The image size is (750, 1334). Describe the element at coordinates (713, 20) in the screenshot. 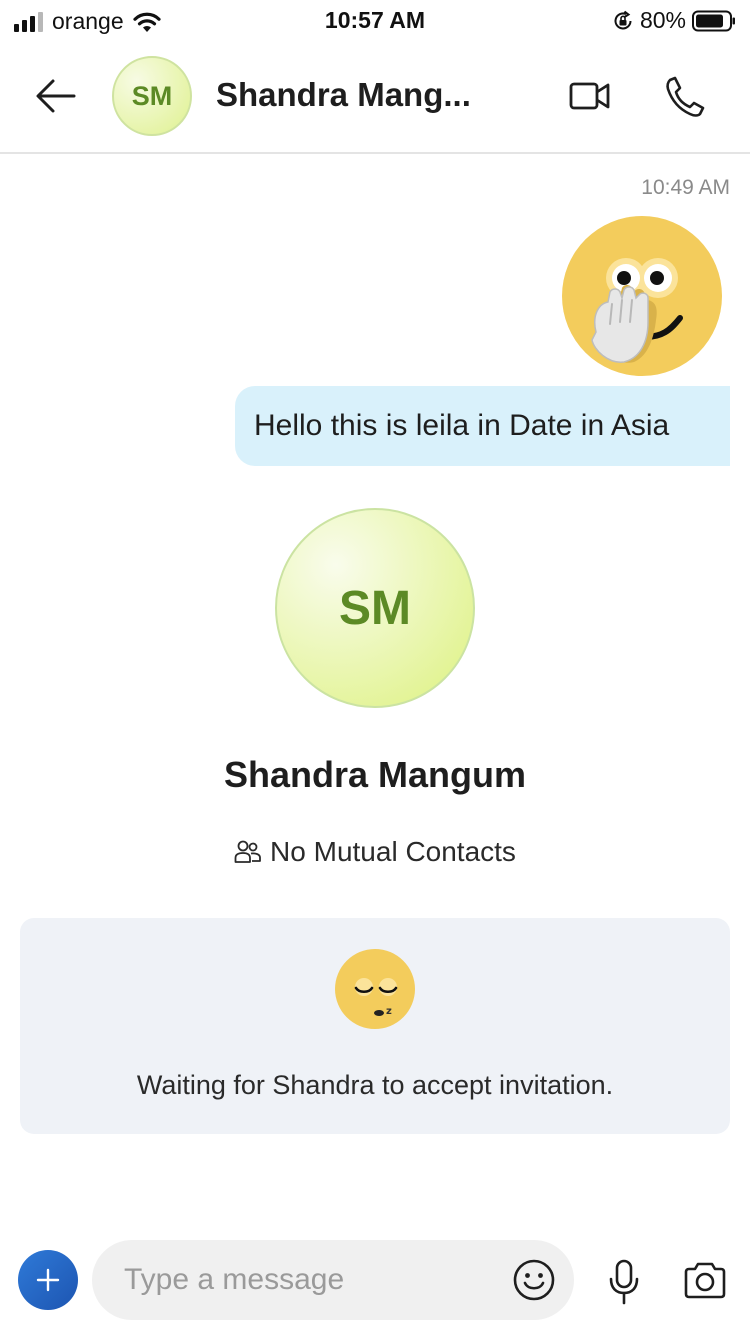

I see `battery-icon` at that location.